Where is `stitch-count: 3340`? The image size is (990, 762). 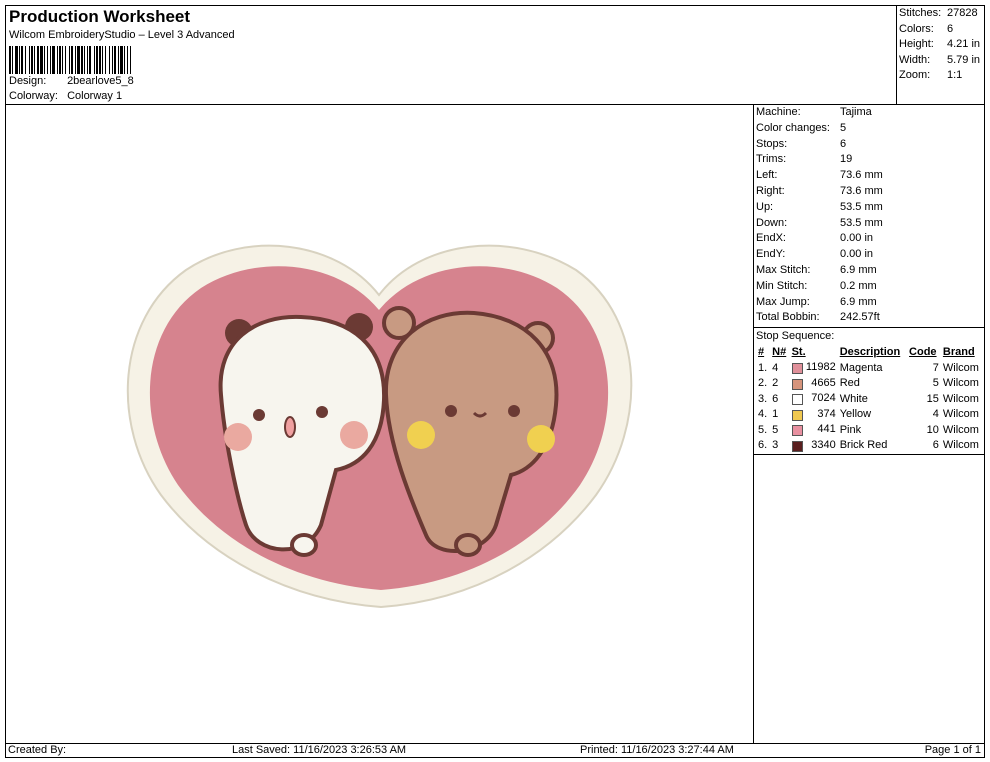 stitch-count: 3340 is located at coordinates (814, 446).